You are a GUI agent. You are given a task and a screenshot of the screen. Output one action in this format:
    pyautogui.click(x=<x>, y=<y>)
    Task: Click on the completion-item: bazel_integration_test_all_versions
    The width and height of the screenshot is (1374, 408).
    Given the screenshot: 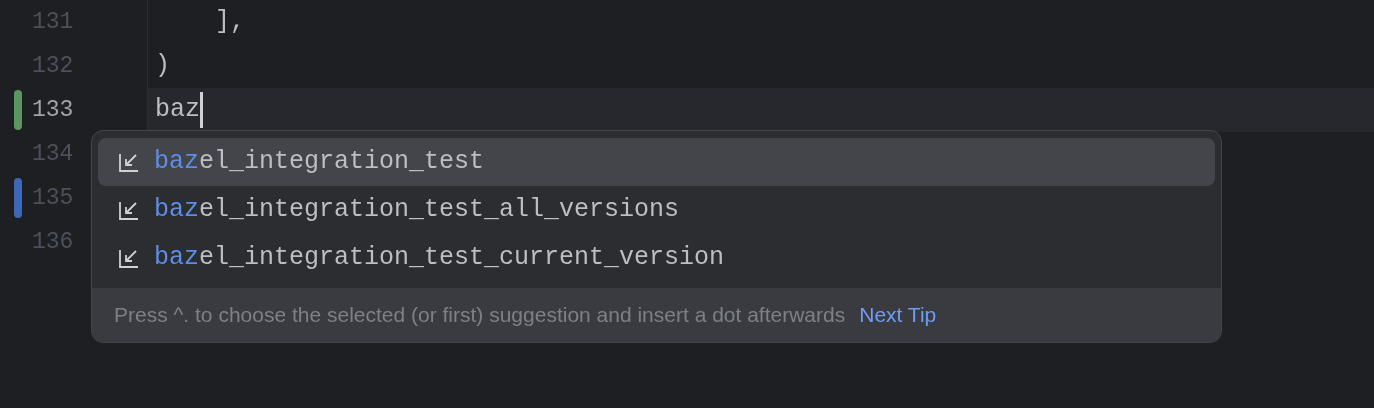 What is the action you would take?
    pyautogui.click(x=656, y=210)
    